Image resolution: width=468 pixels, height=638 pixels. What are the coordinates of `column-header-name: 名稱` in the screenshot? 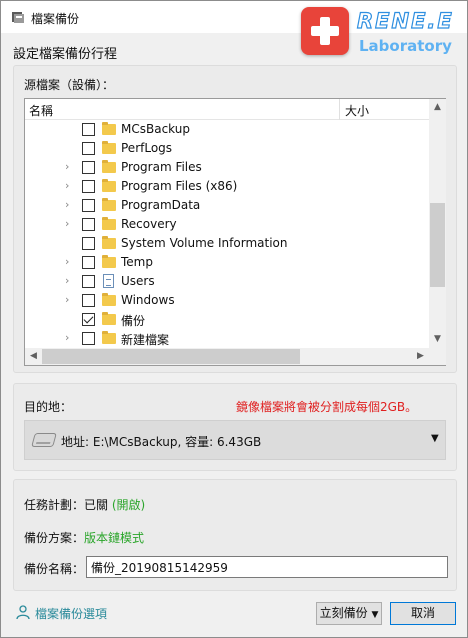 It's located at (41, 110).